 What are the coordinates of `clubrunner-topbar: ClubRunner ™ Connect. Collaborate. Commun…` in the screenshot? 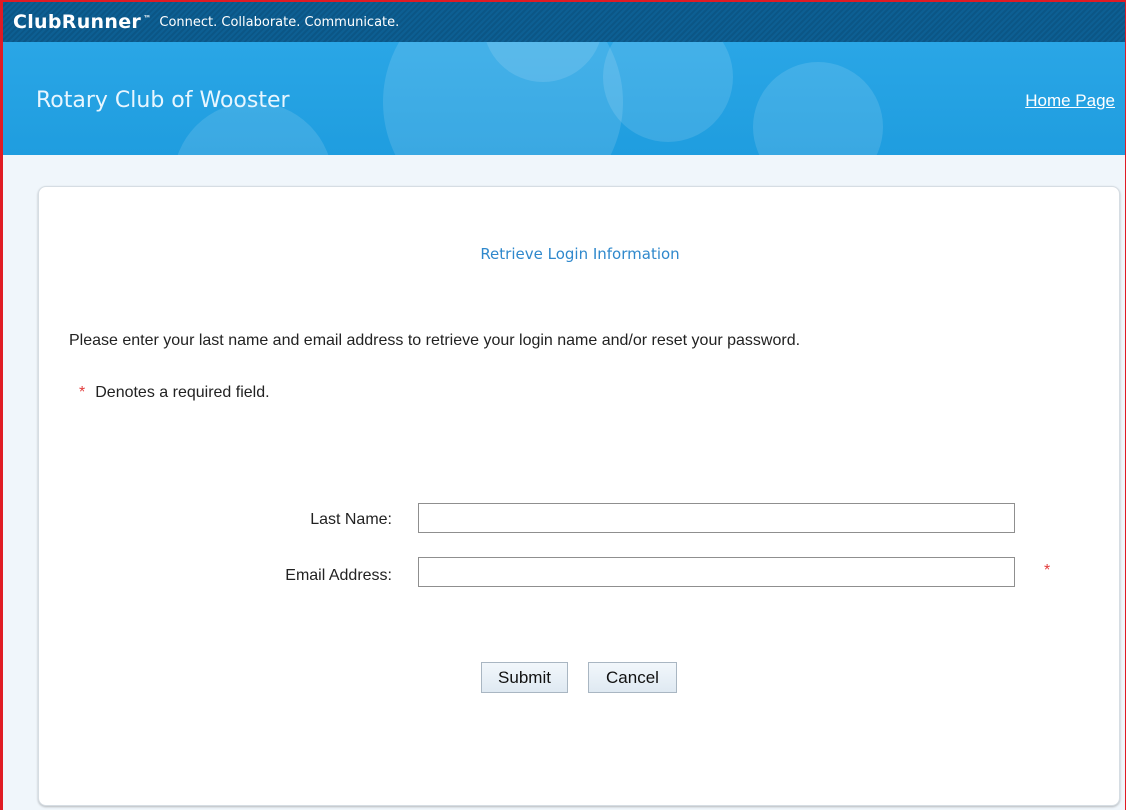 It's located at (564, 22).